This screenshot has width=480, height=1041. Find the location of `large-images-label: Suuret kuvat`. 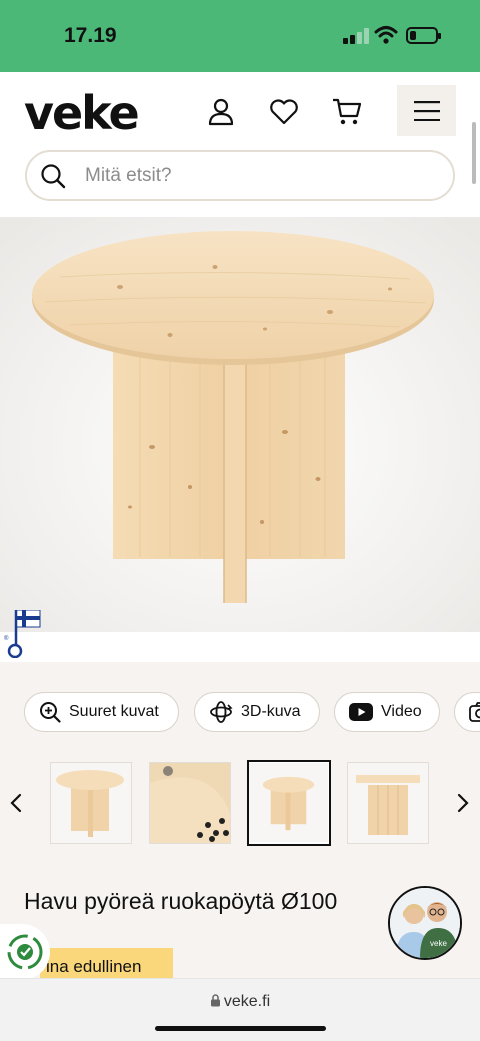

large-images-label: Suuret kuvat is located at coordinates (114, 711).